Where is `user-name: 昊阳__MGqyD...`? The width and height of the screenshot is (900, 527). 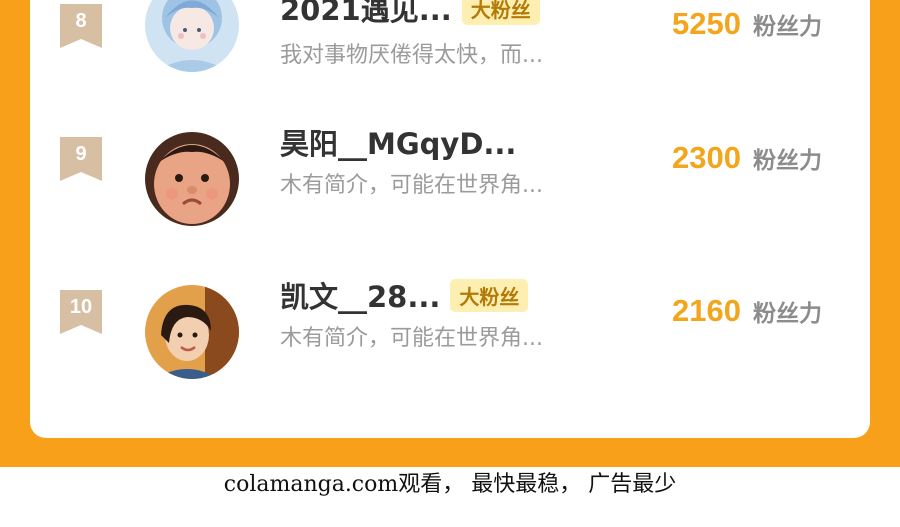 user-name: 昊阳__MGqyD... is located at coordinates (398, 142).